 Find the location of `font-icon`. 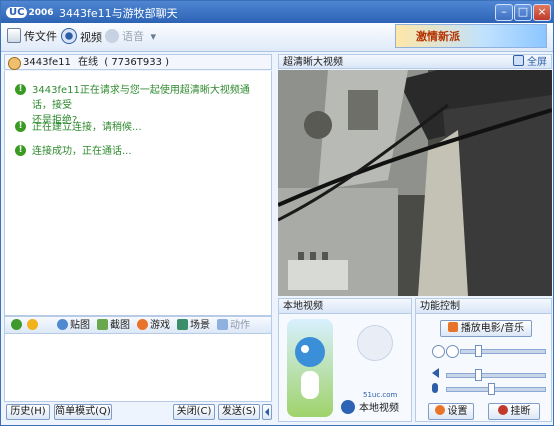

font-icon is located at coordinates (16, 324).